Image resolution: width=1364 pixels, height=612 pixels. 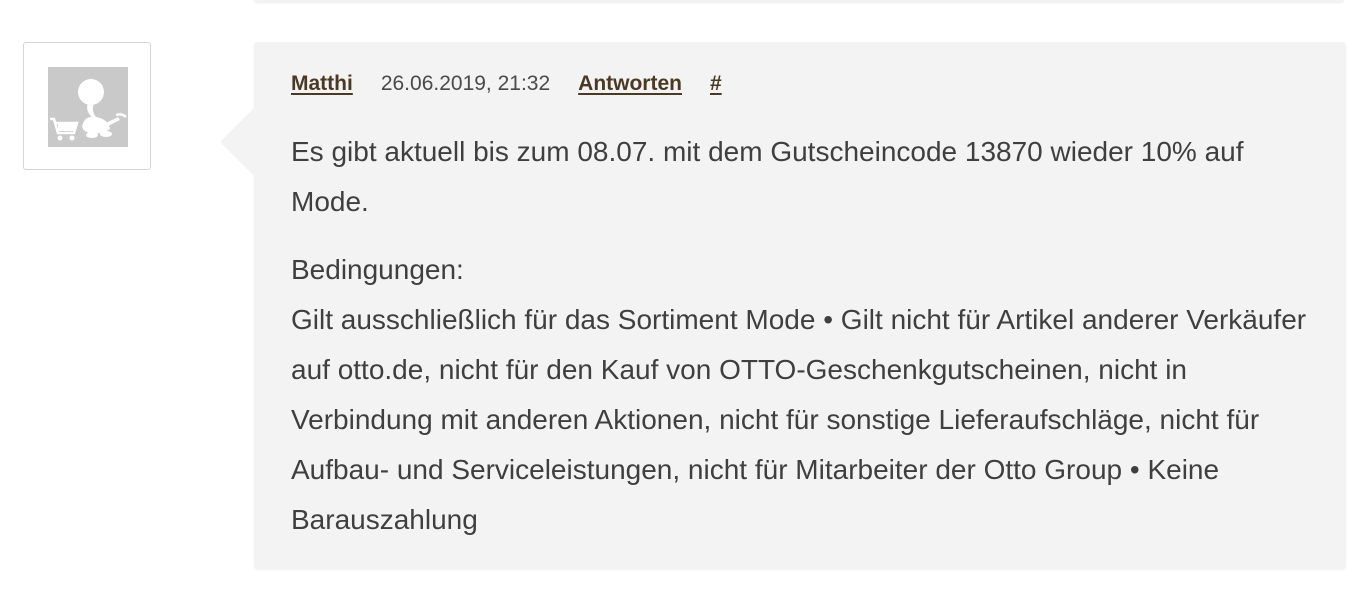 What do you see at coordinates (630, 84) in the screenshot?
I see `reply-link: Antworten` at bounding box center [630, 84].